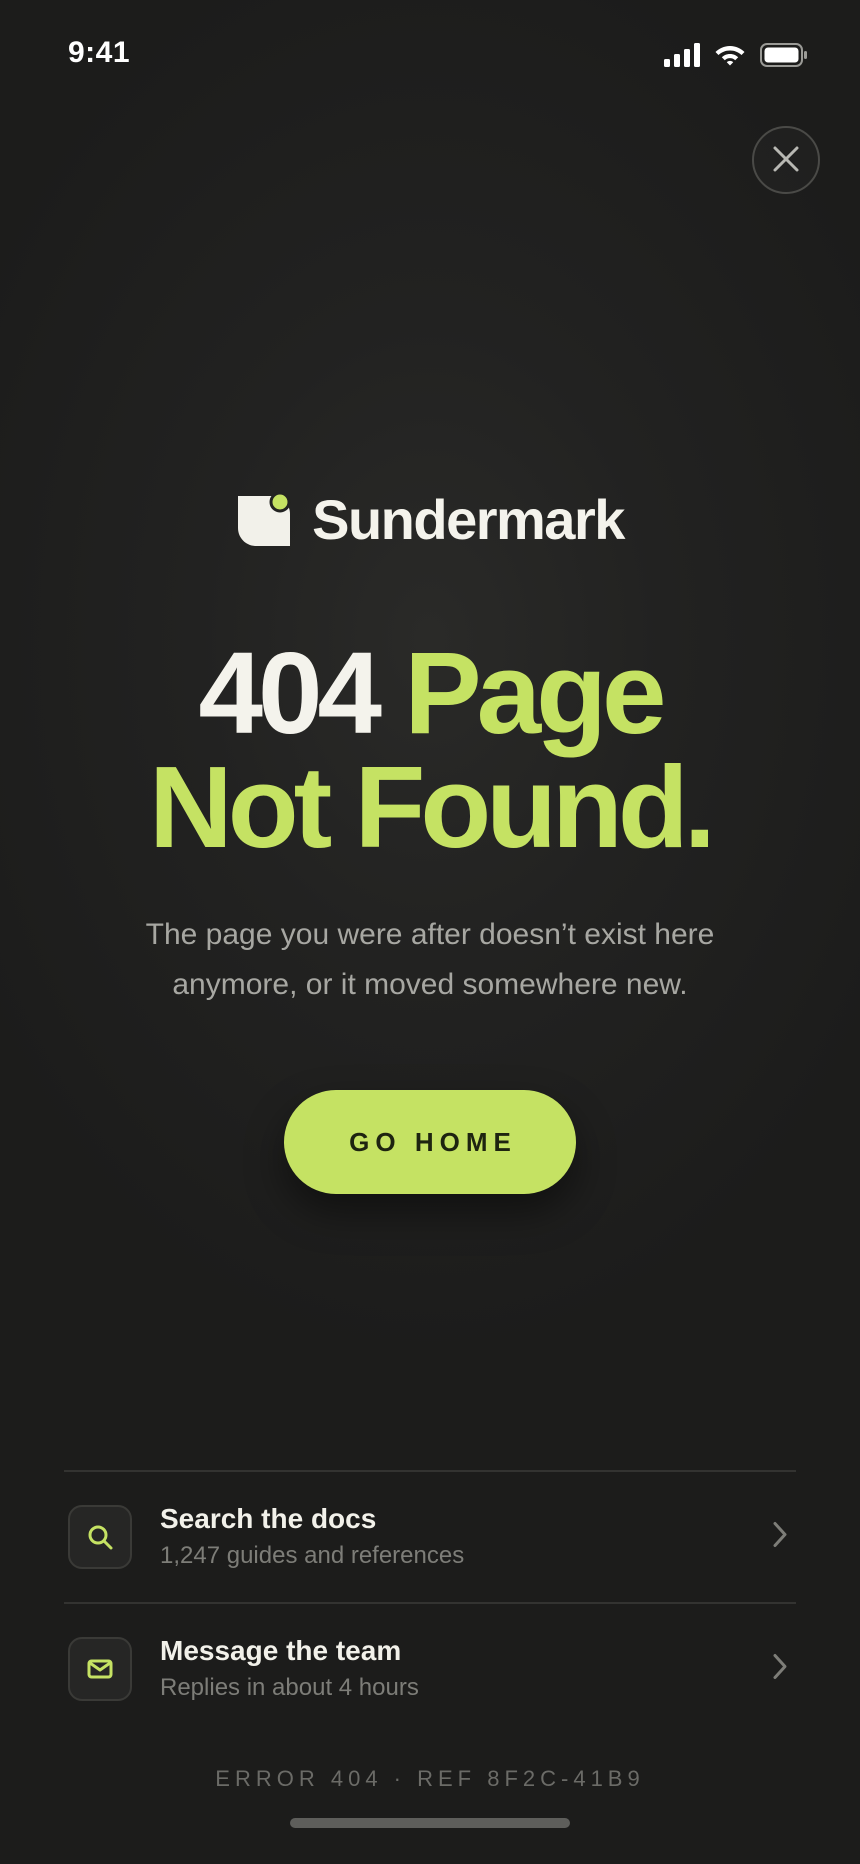 The width and height of the screenshot is (860, 1864). Describe the element at coordinates (289, 1687) in the screenshot. I see `help-item-subtitle: Replies in about 4 hours` at that location.